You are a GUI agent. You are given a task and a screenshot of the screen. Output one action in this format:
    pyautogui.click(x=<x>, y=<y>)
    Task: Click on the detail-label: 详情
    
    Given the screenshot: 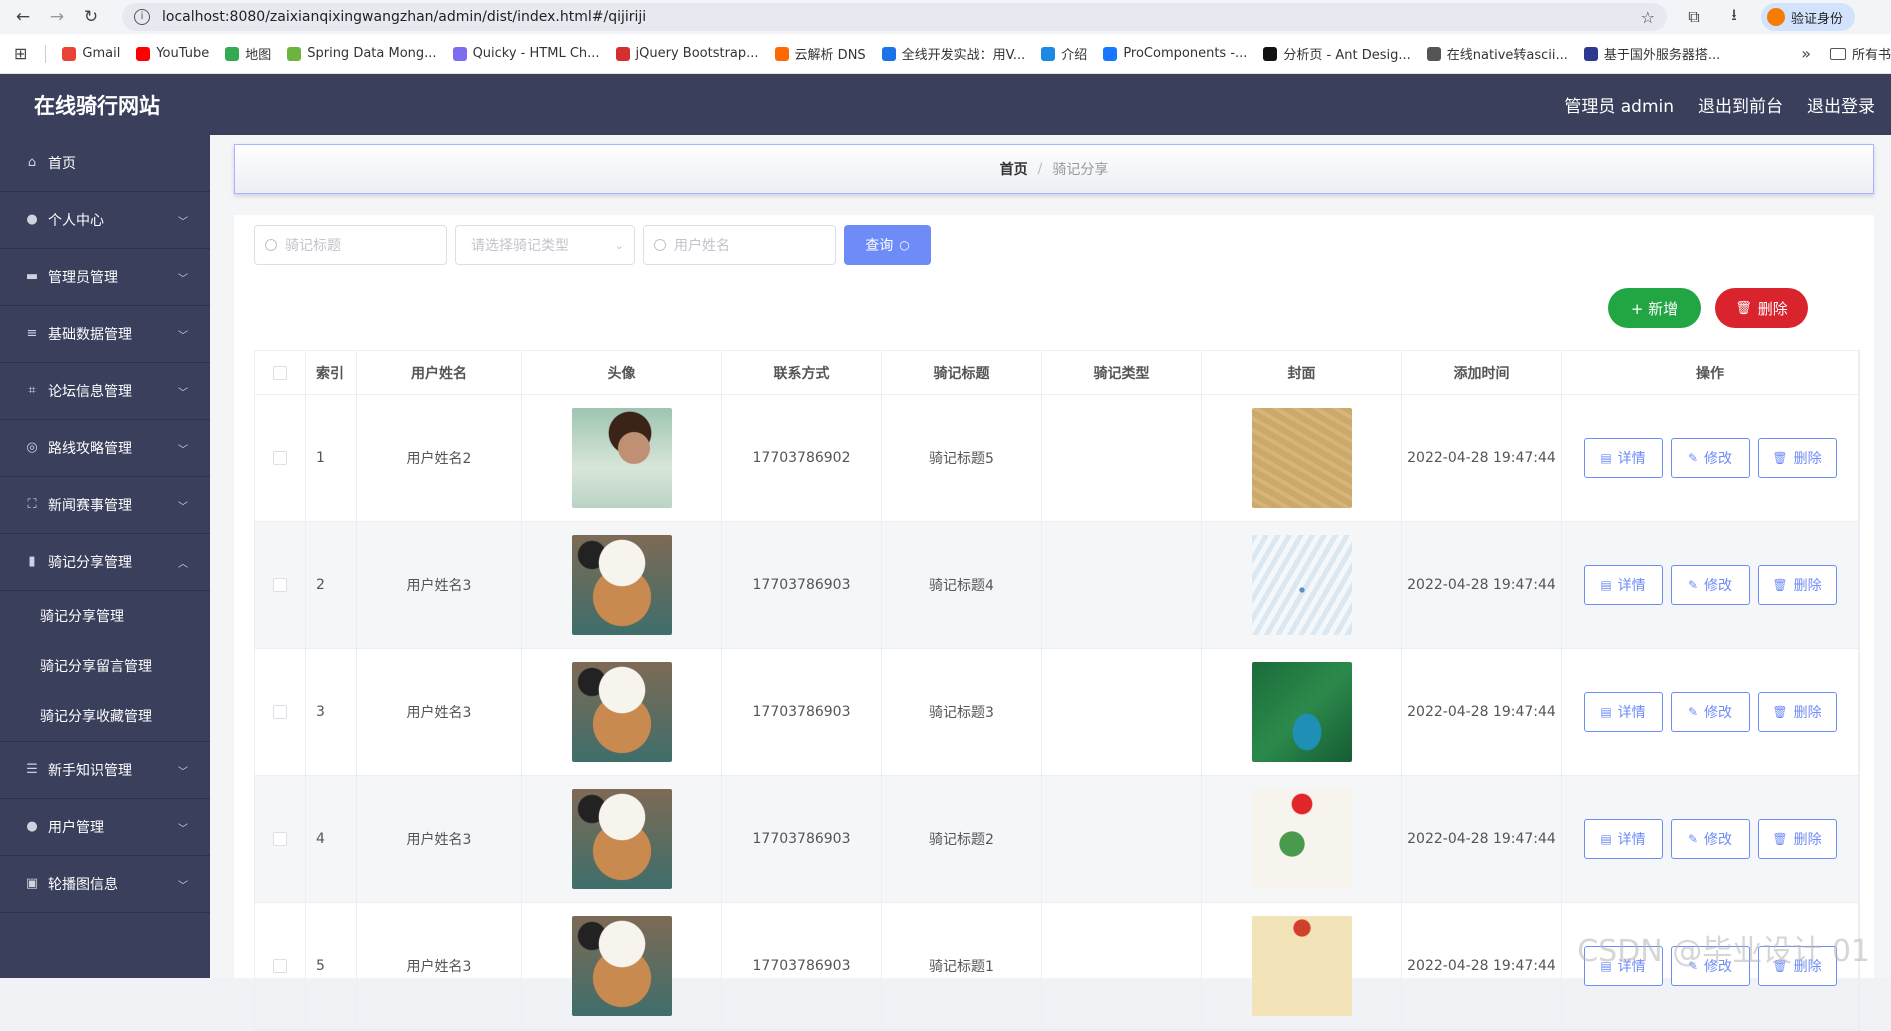 What is the action you would take?
    pyautogui.click(x=1631, y=586)
    